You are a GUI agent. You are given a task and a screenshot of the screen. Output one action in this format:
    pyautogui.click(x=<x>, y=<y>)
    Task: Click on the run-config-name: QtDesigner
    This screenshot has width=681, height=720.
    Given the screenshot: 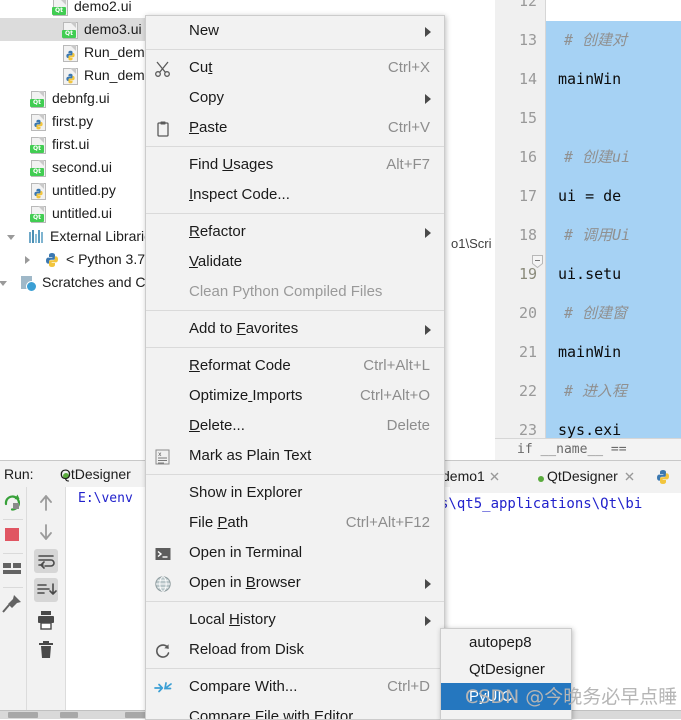 What is the action you would take?
    pyautogui.click(x=95, y=474)
    